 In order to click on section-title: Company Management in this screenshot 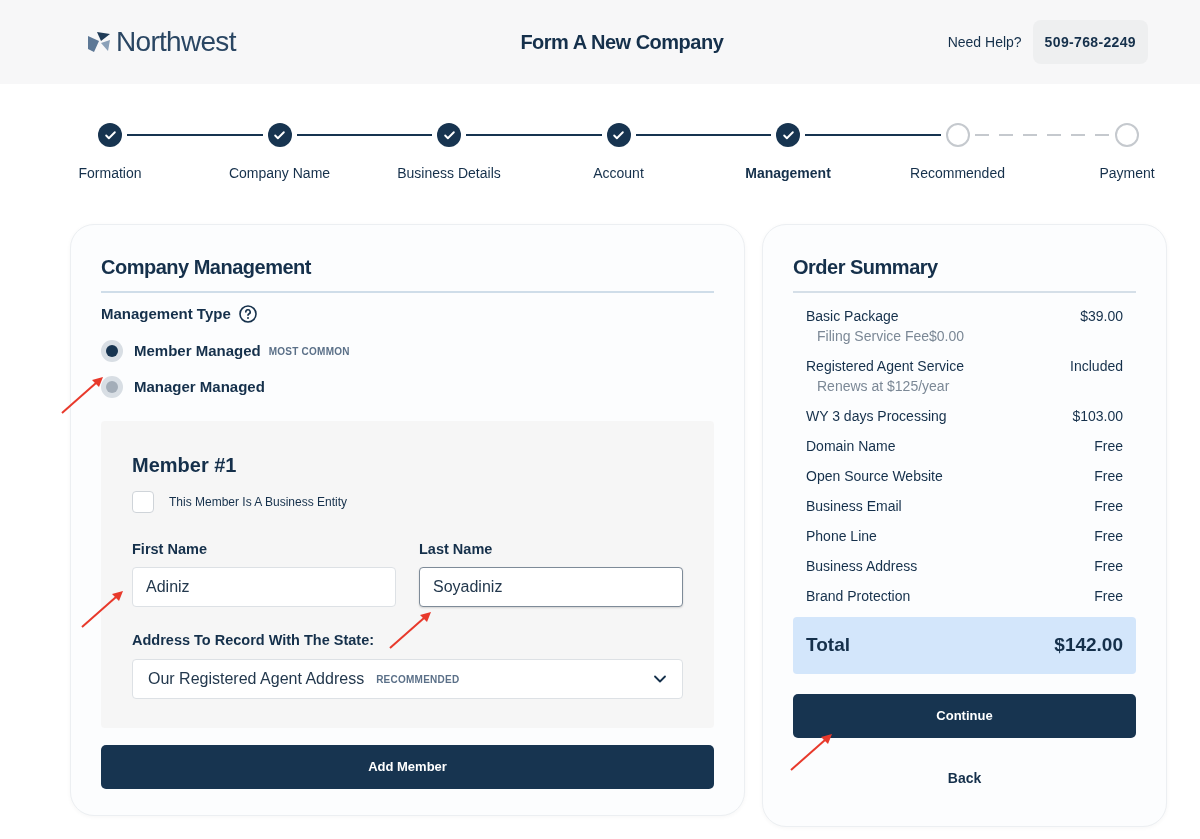, I will do `click(206, 267)`.